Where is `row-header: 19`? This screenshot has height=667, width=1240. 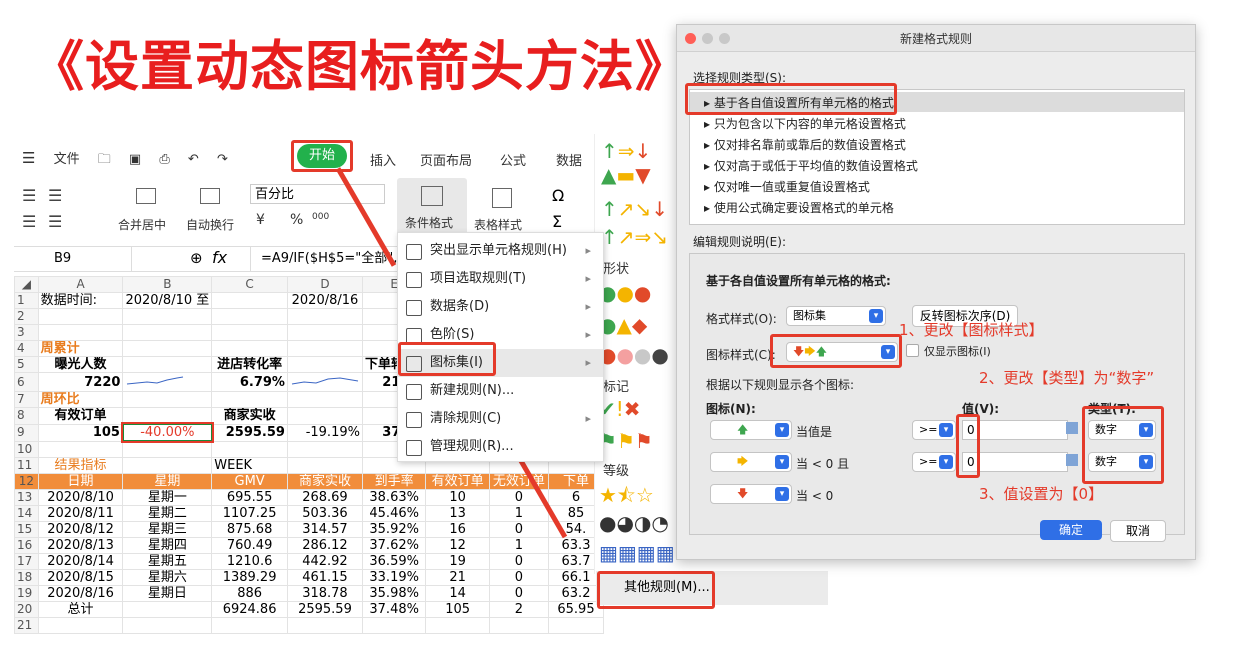 row-header: 19 is located at coordinates (26, 593).